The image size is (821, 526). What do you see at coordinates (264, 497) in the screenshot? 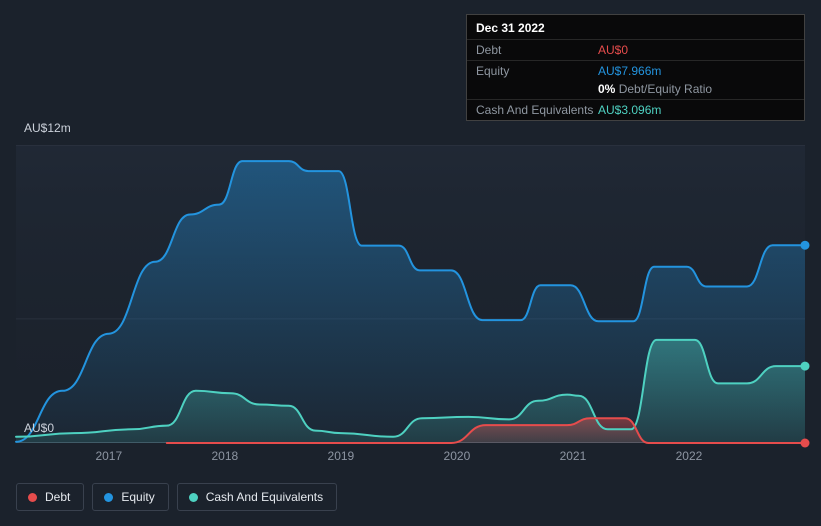
I see `legend-item-label: Cash And Equivalents` at bounding box center [264, 497].